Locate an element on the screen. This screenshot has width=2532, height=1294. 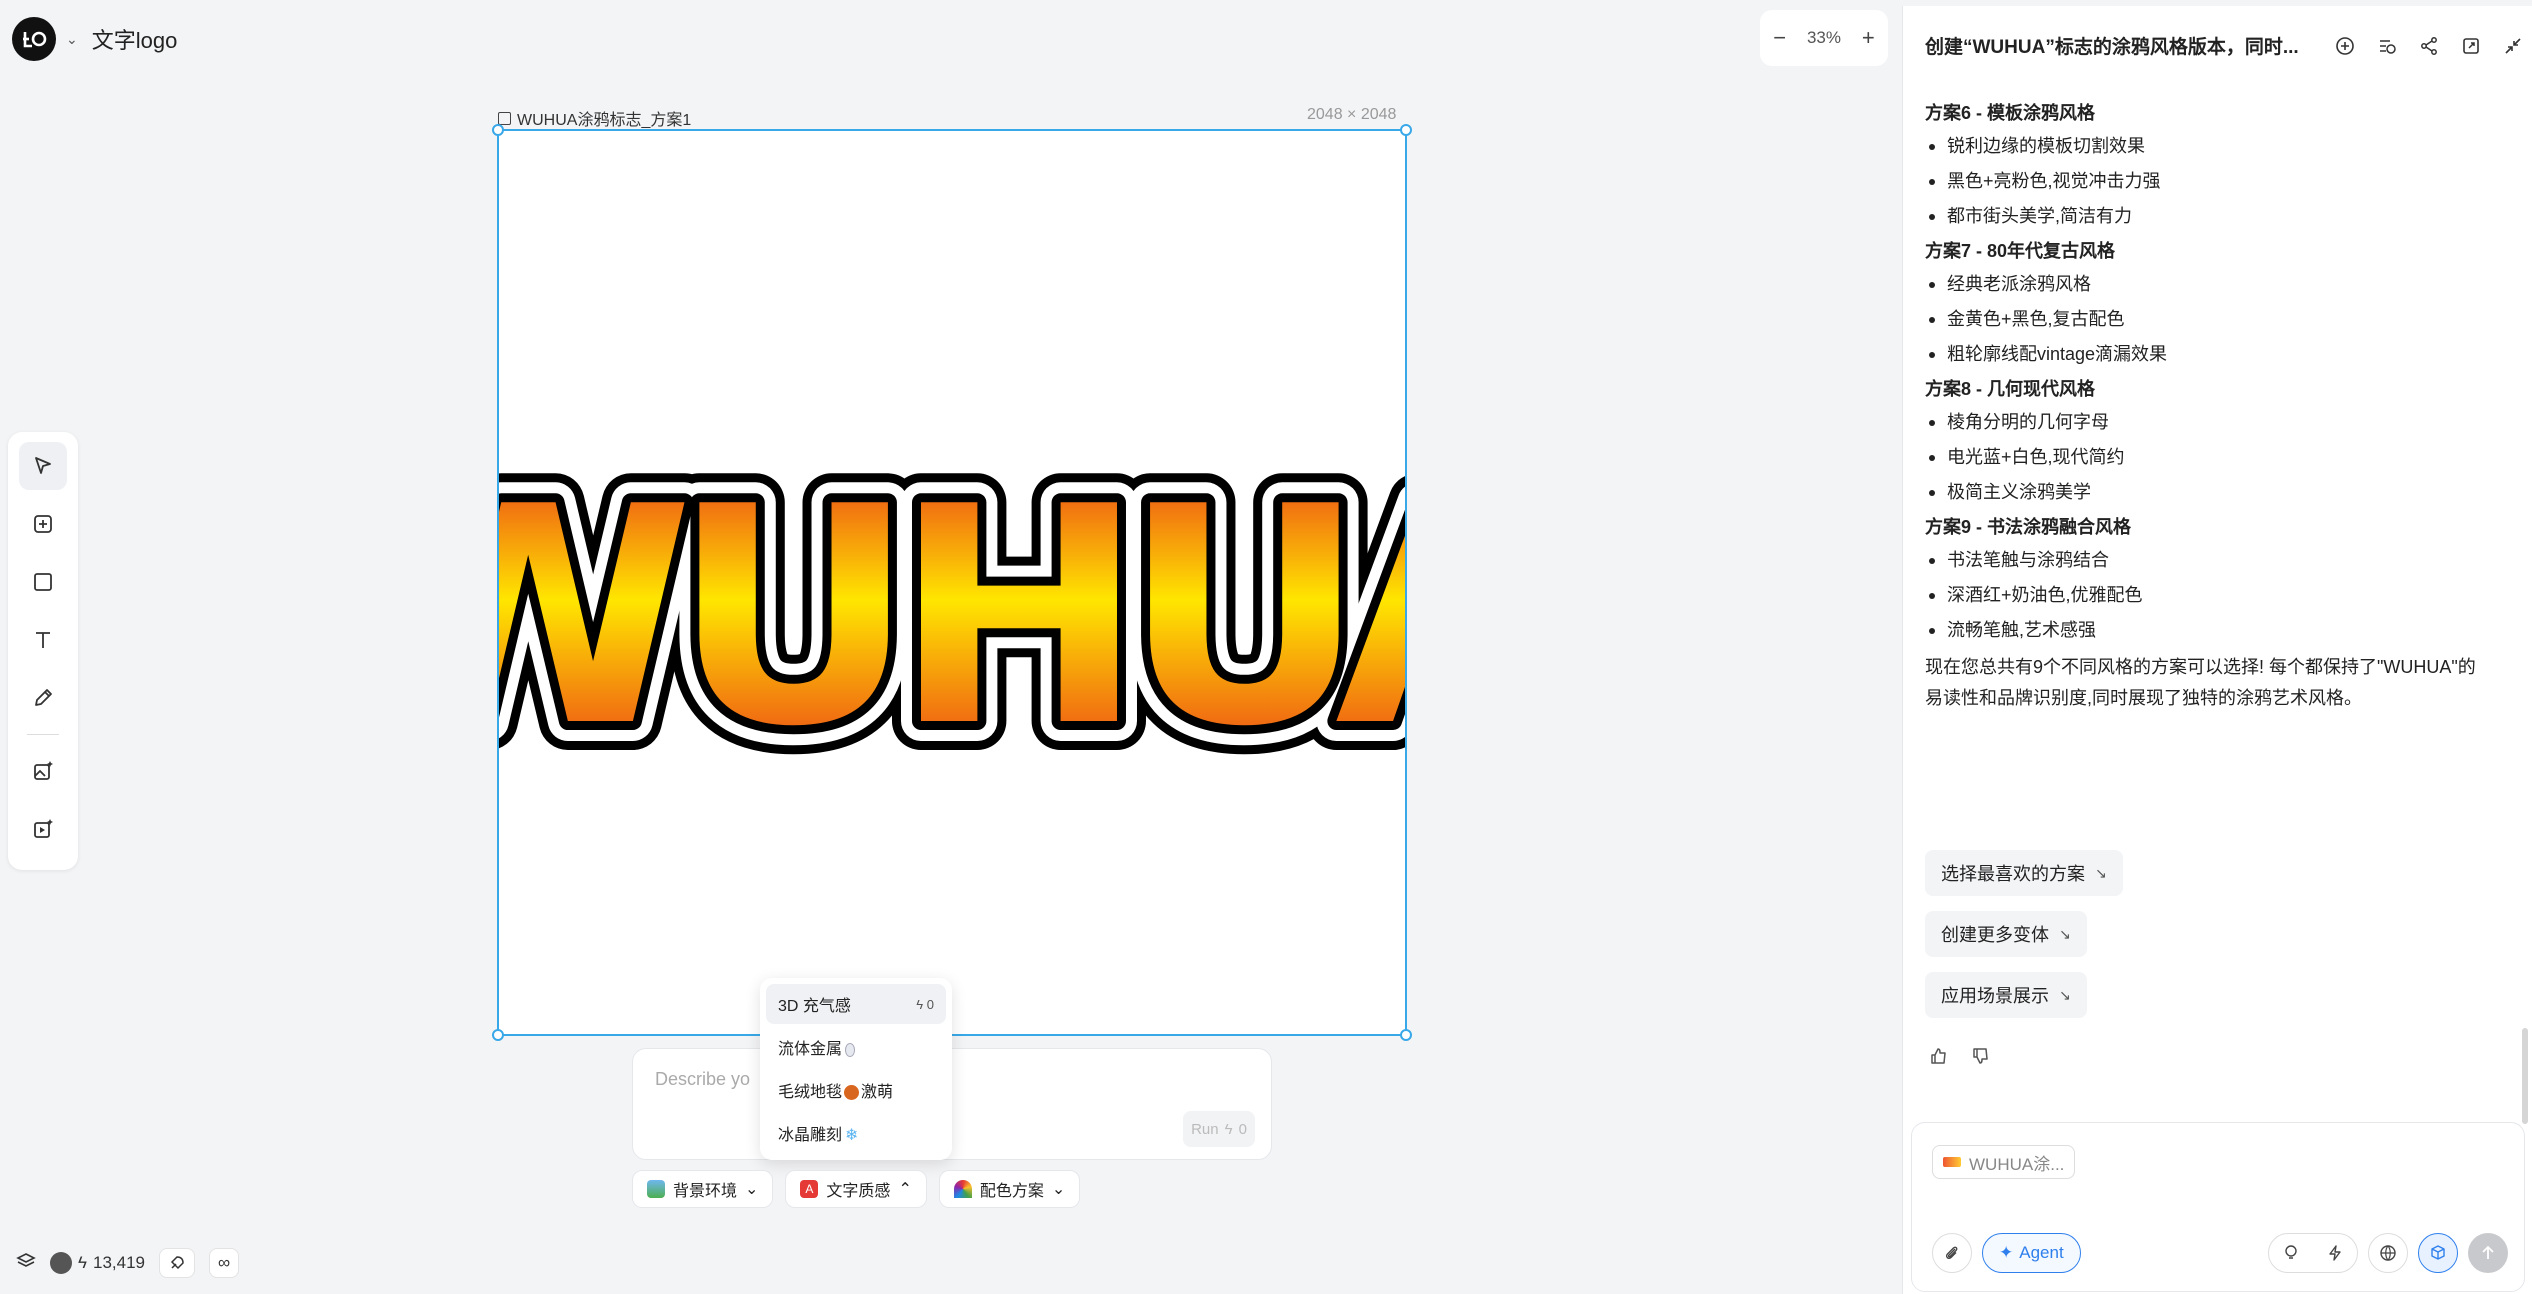
select-tool is located at coordinates (43, 466).